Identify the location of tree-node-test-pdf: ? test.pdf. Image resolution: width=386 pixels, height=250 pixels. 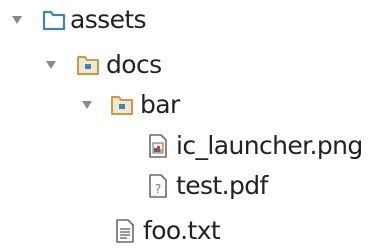
(193, 186).